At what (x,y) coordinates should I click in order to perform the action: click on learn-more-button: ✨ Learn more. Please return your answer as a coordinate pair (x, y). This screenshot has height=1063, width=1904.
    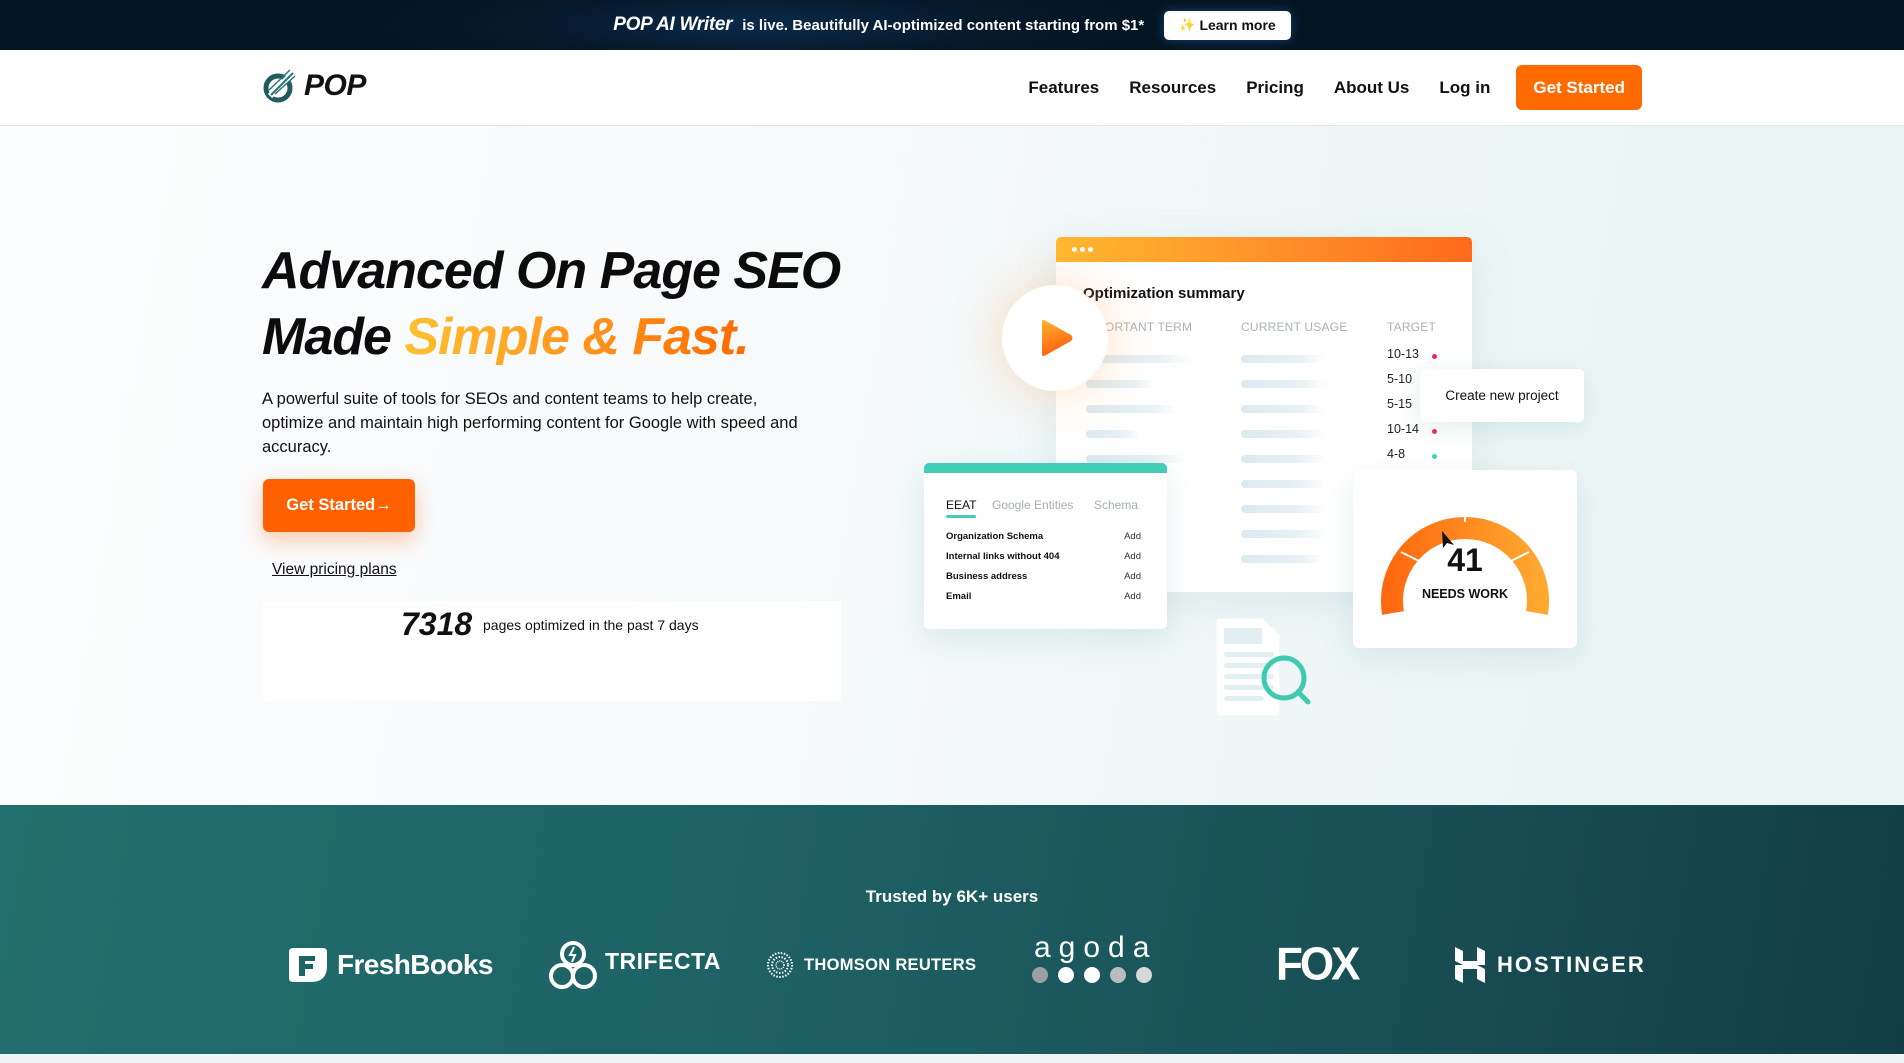
    Looking at the image, I should click on (1227, 25).